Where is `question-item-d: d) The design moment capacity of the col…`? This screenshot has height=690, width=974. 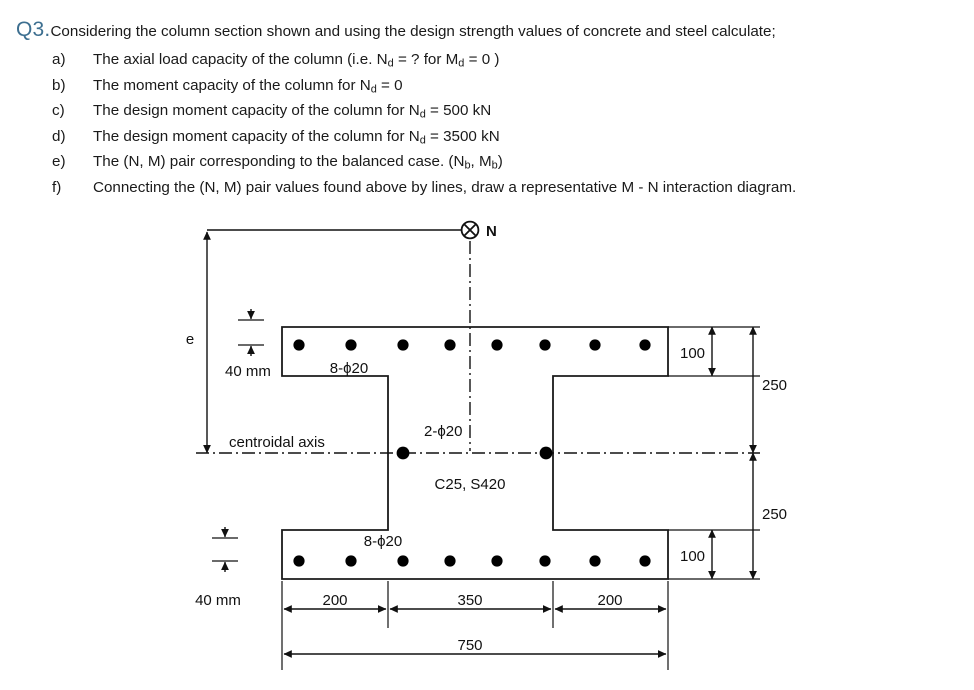 question-item-d: d) The design moment capacity of the col… is located at coordinates (502, 137).